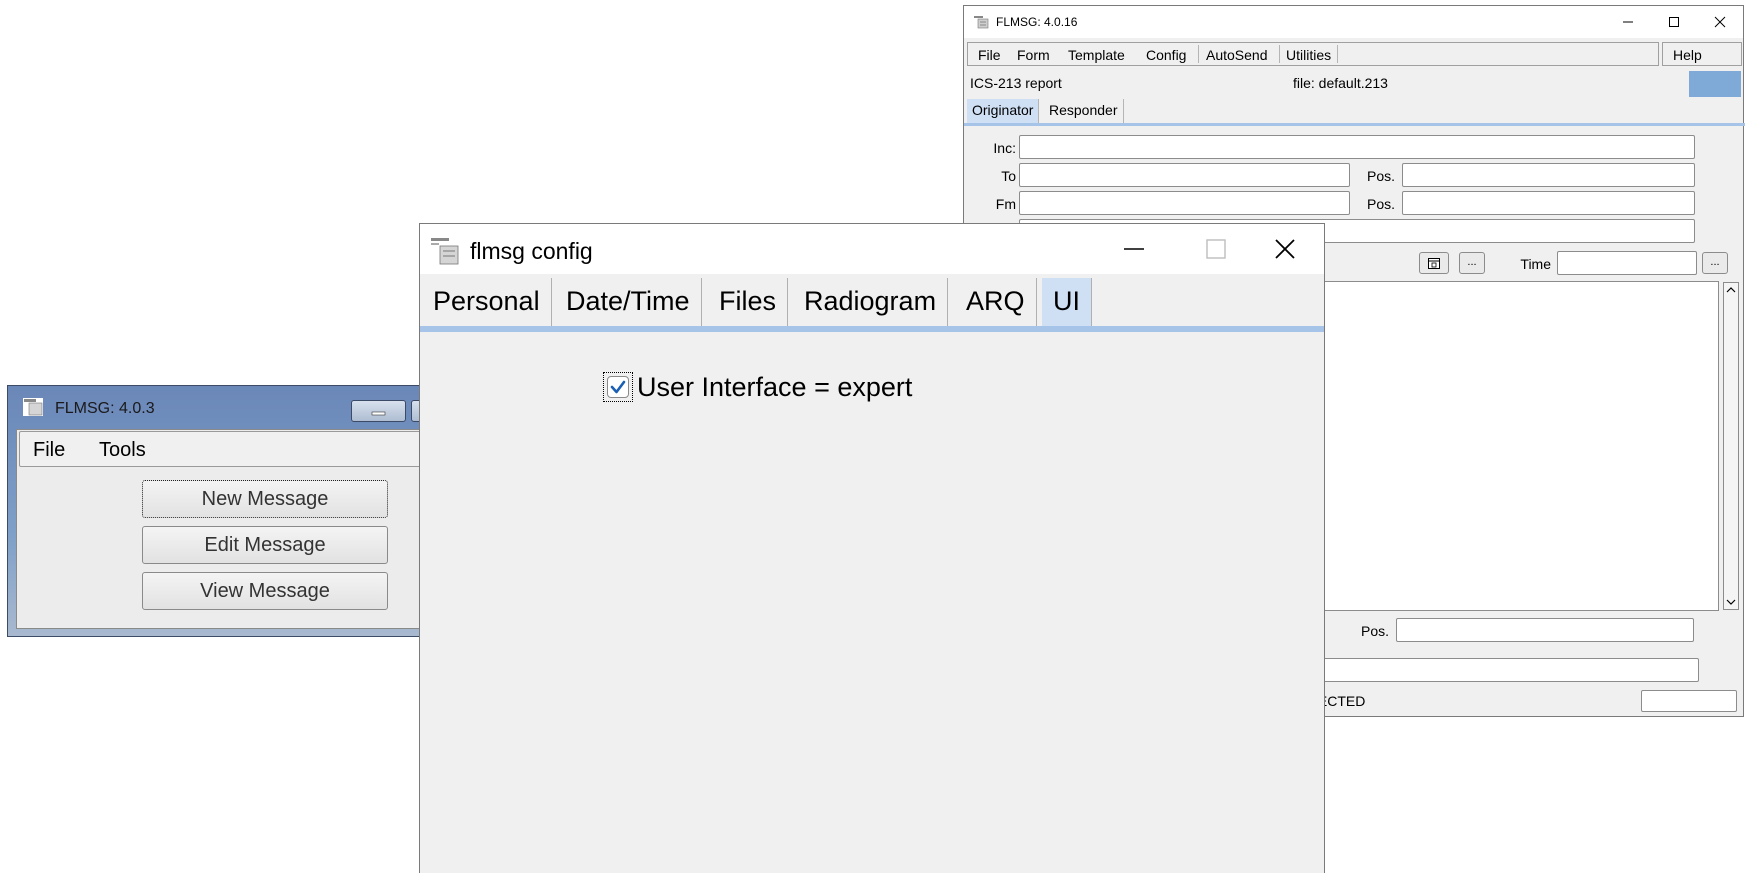 This screenshot has height=873, width=1746. Describe the element at coordinates (1008, 176) in the screenshot. I see `to-label: To` at that location.